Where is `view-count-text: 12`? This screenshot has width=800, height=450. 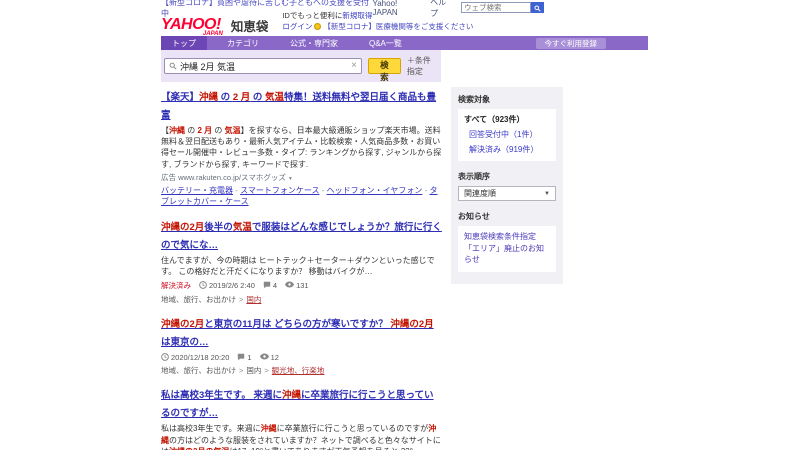 view-count-text: 12 is located at coordinates (274, 358).